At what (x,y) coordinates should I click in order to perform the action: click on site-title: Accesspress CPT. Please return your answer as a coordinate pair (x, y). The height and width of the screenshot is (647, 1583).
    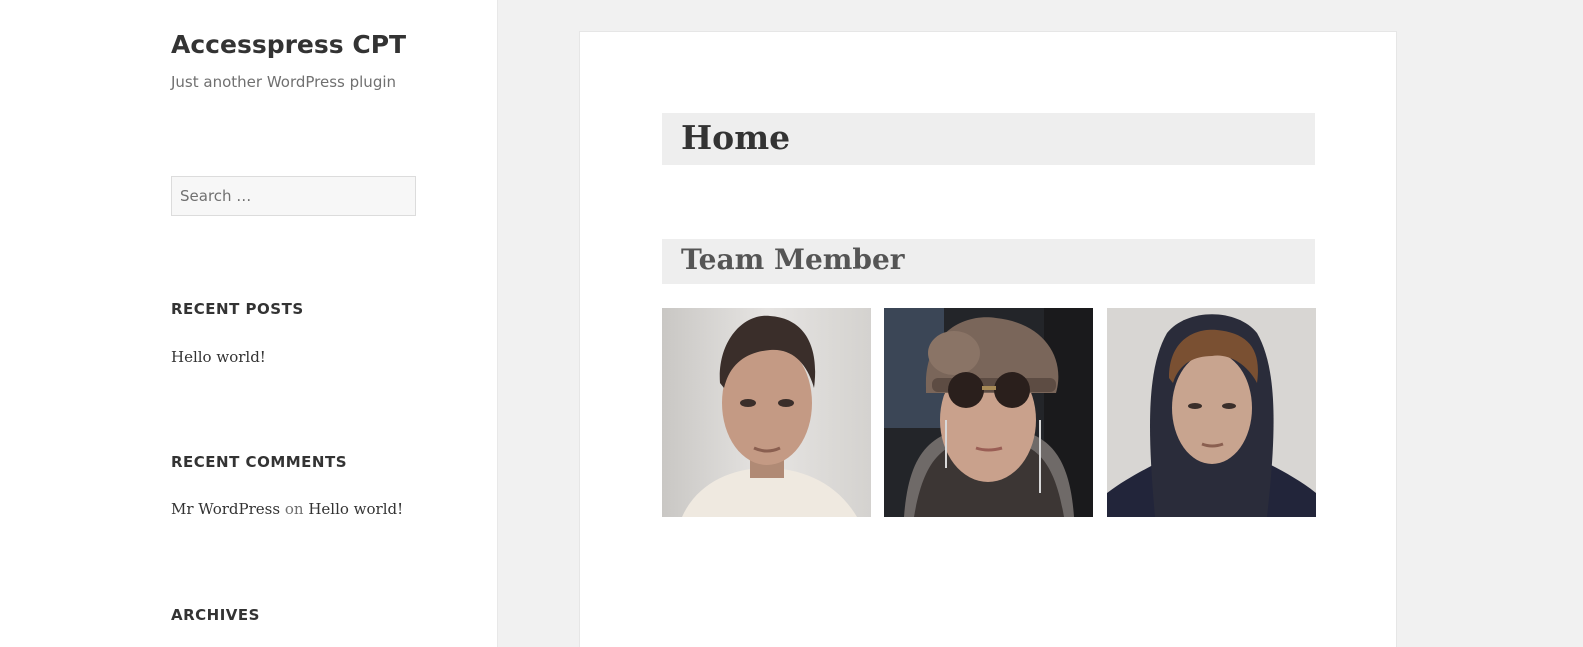
    Looking at the image, I should click on (288, 44).